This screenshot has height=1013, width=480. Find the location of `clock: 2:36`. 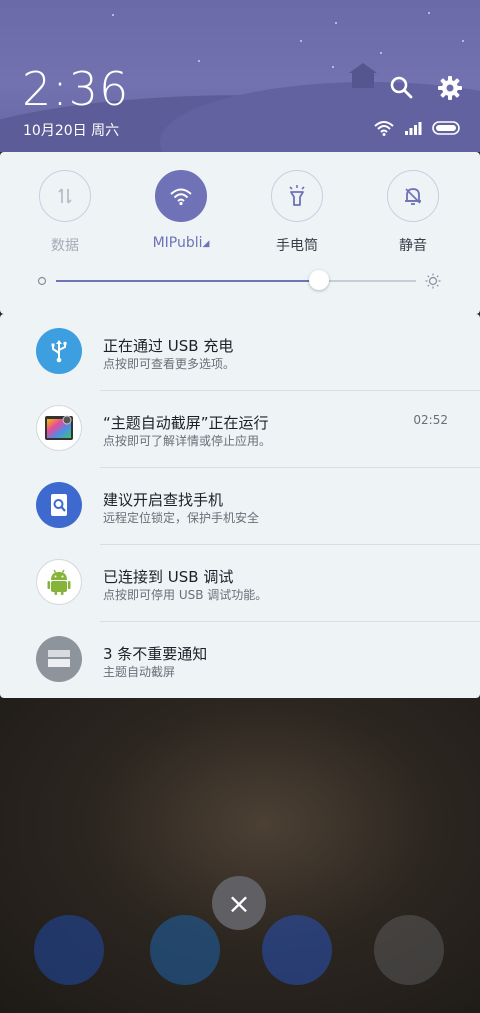

clock: 2:36 is located at coordinates (76, 89).